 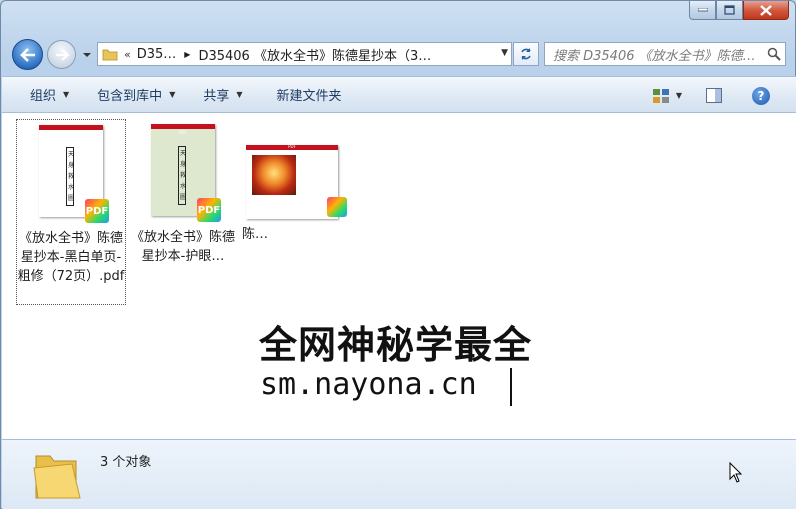 I want to click on include-in-library-label: 包含到库中, so click(x=130, y=96).